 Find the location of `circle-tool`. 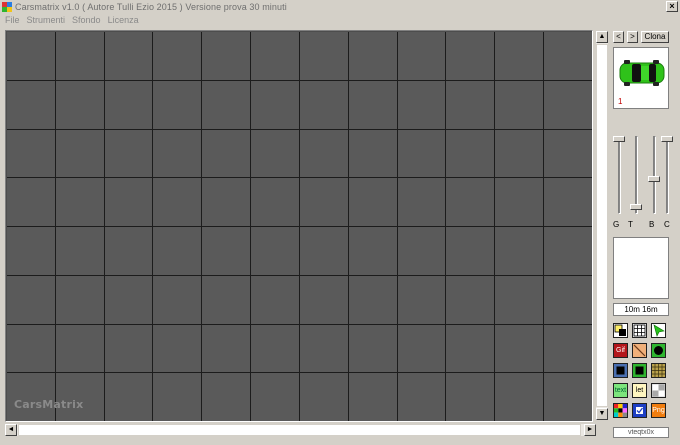

circle-tool is located at coordinates (658, 350).